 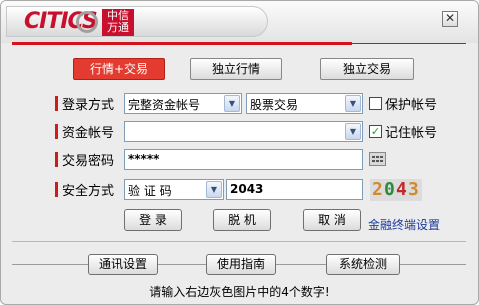 What do you see at coordinates (236, 69) in the screenshot?
I see `tab-quote-only: 独立行情` at bounding box center [236, 69].